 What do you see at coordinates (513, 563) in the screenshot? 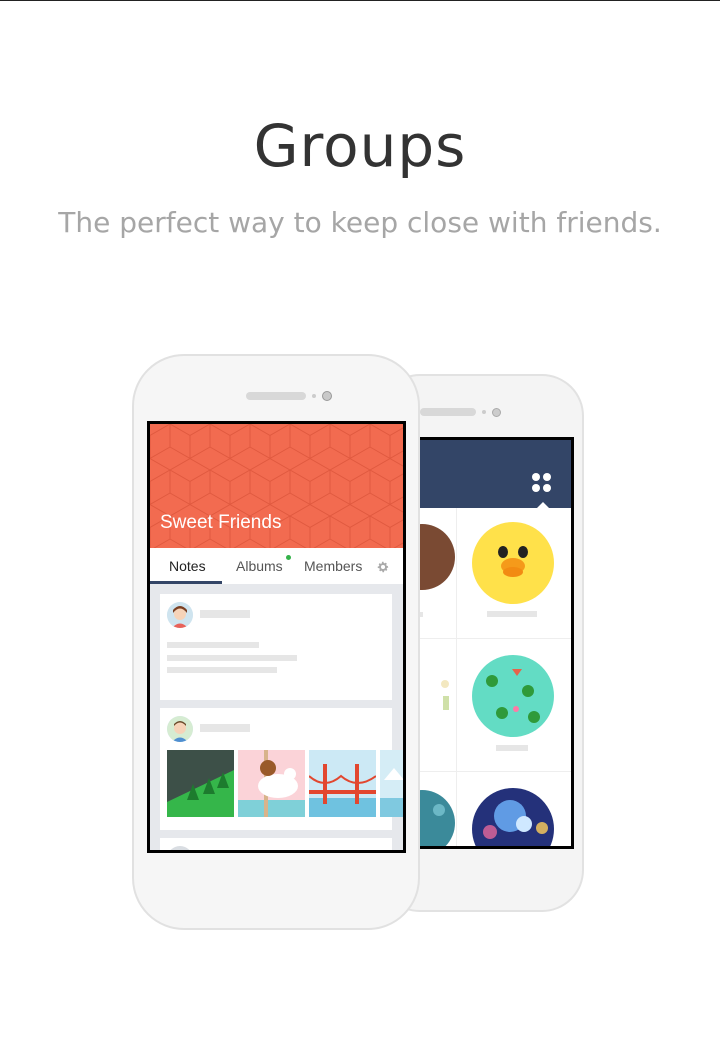
I see `sally-duck-thumbnail` at bounding box center [513, 563].